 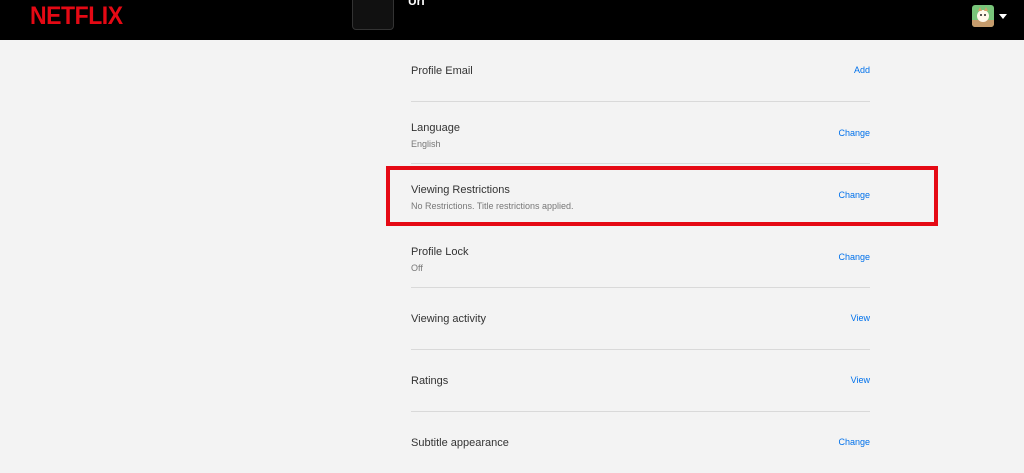 What do you see at coordinates (640, 133) in the screenshot?
I see `setting-row-language: Language English Change` at bounding box center [640, 133].